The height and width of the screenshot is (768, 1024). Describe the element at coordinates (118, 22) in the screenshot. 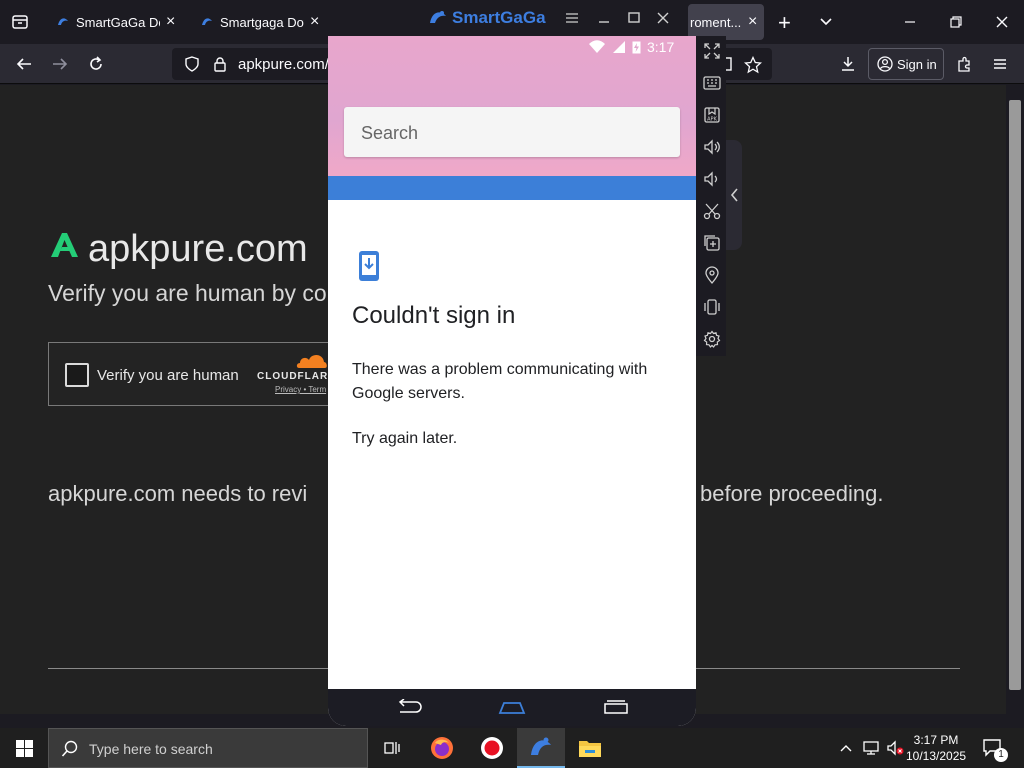

I see `tab-label: SmartGaGa Dow` at that location.